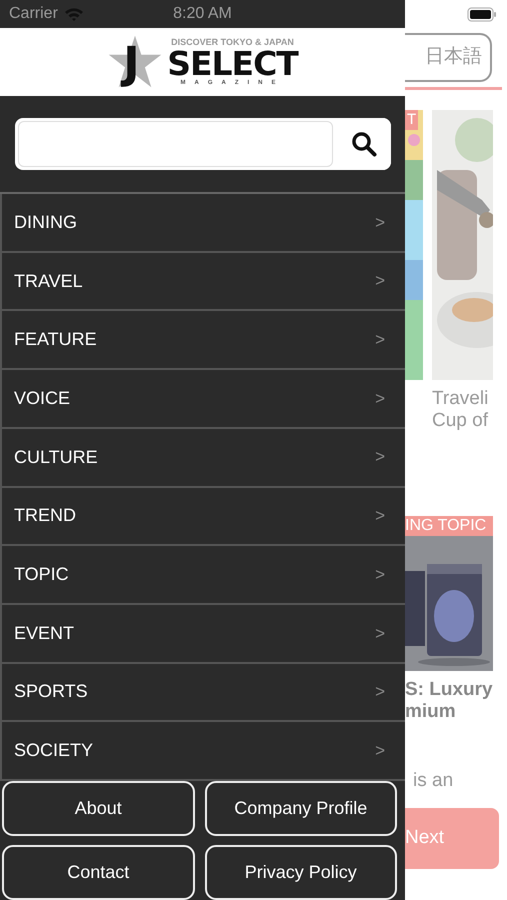 The height and width of the screenshot is (900, 507). I want to click on article-excerpt: is an, so click(433, 781).